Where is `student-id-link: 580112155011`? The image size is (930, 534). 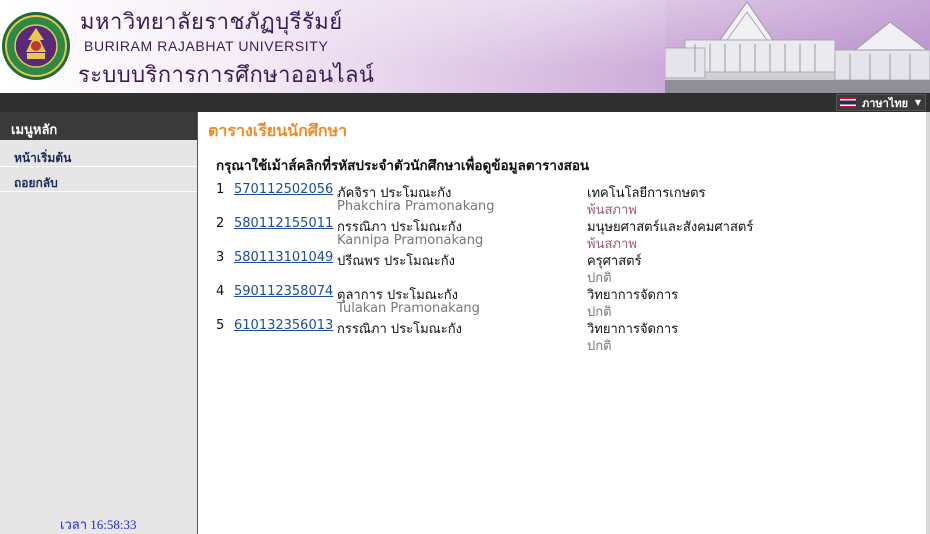
student-id-link: 580112155011 is located at coordinates (283, 223).